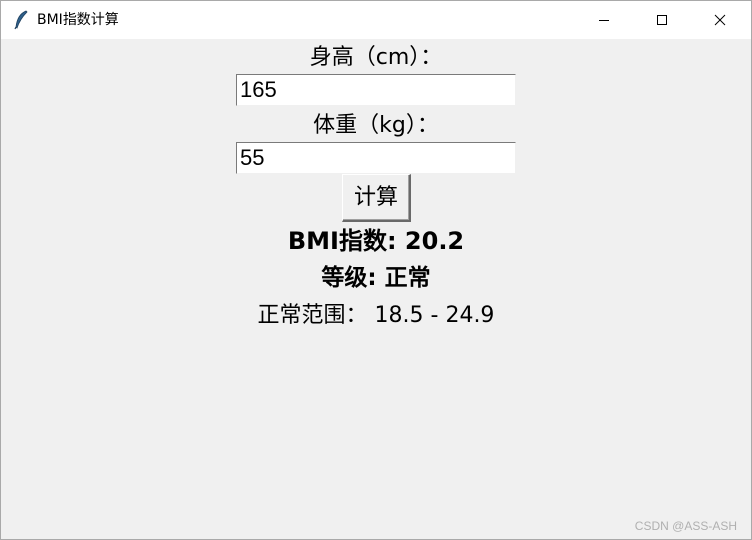  Describe the element at coordinates (376, 278) in the screenshot. I see `level-result: 等级: 正常` at that location.